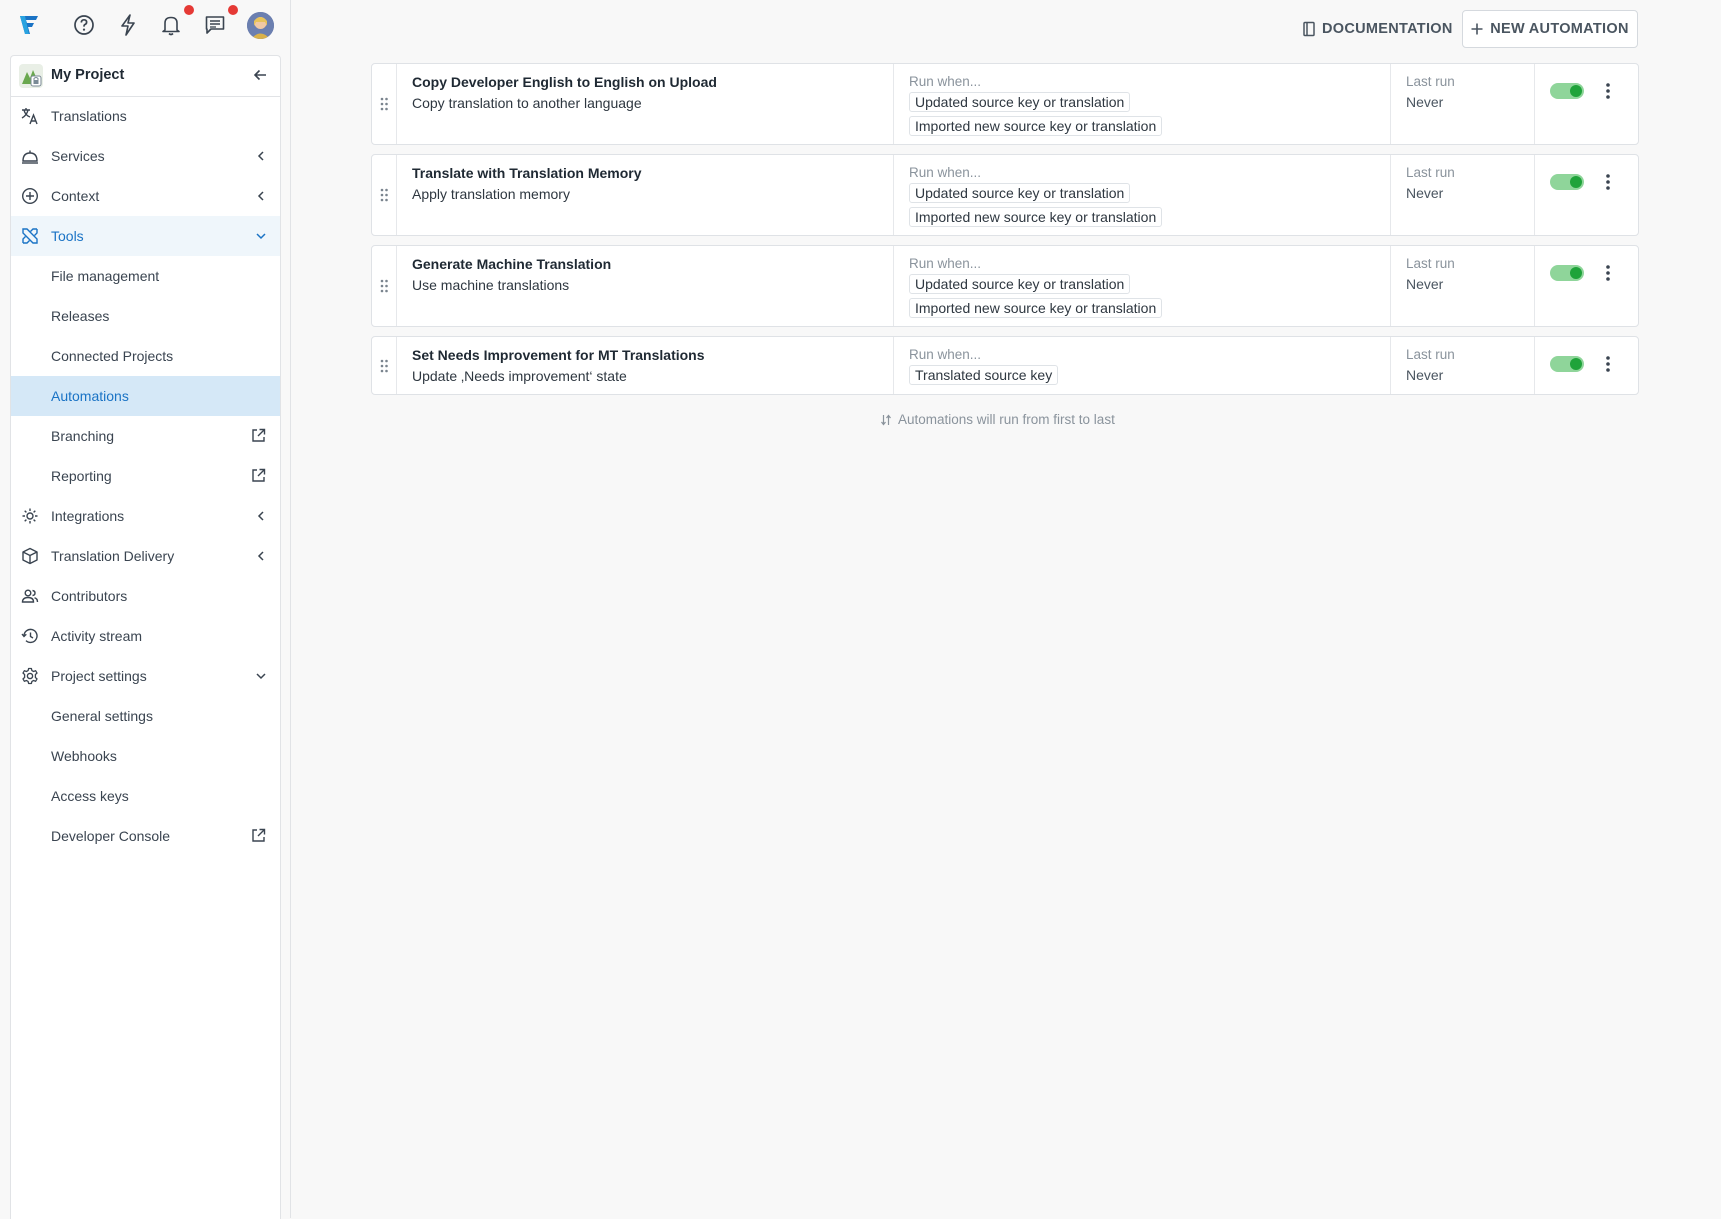 The image size is (1721, 1219). Describe the element at coordinates (1559, 29) in the screenshot. I see `new-automation-label: NEW AUTOMATION` at that location.